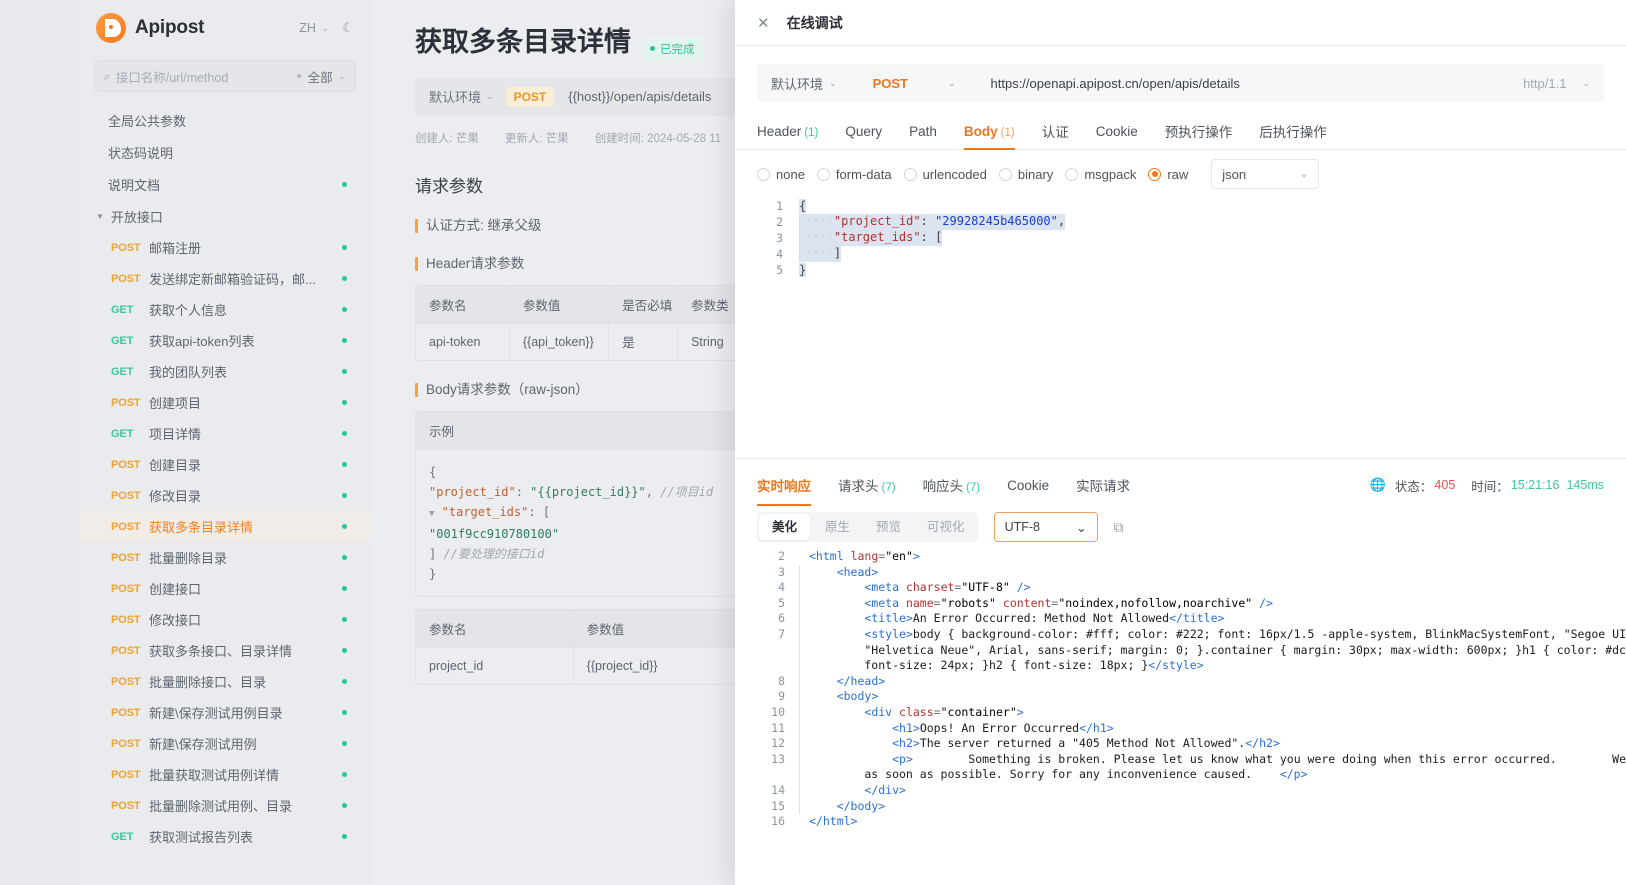 This screenshot has height=885, width=1626. What do you see at coordinates (225, 774) in the screenshot?
I see `sidebar-api-item: POST 批量获取测试用例详情` at bounding box center [225, 774].